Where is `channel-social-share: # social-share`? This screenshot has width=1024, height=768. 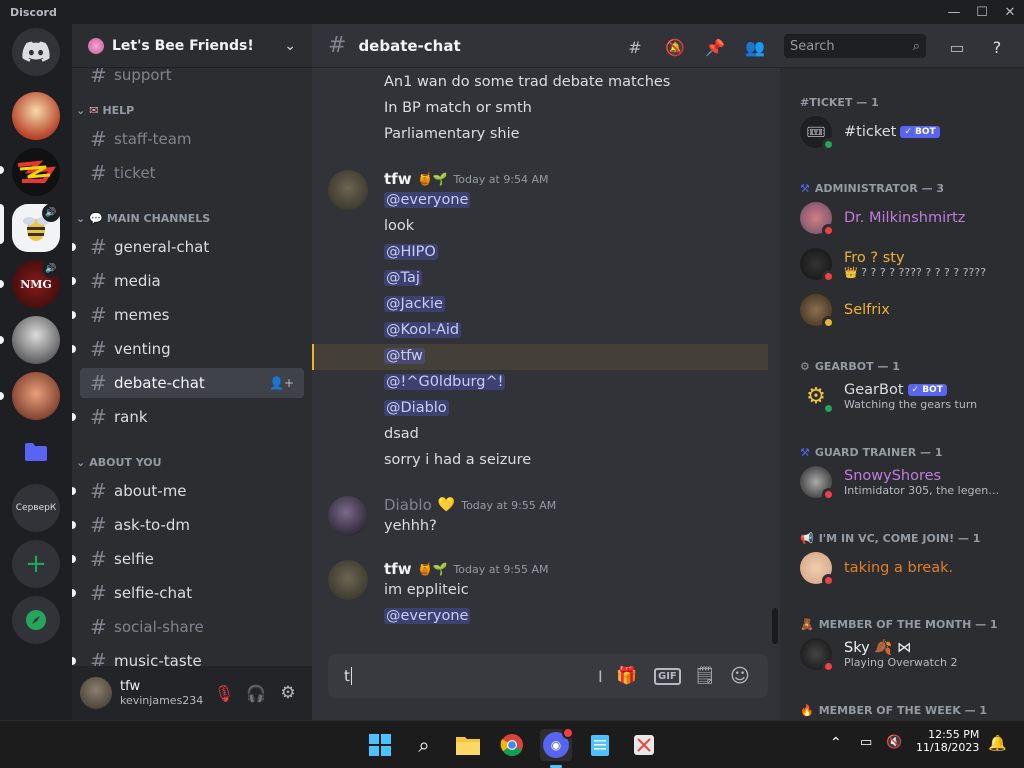 channel-social-share: # social-share is located at coordinates (192, 627).